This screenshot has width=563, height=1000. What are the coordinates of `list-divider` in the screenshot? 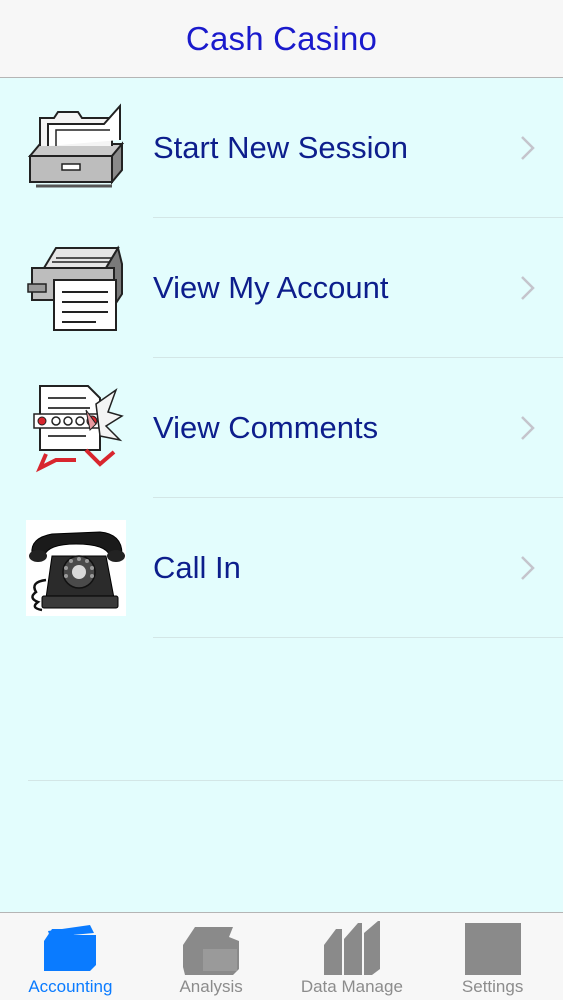 It's located at (295, 780).